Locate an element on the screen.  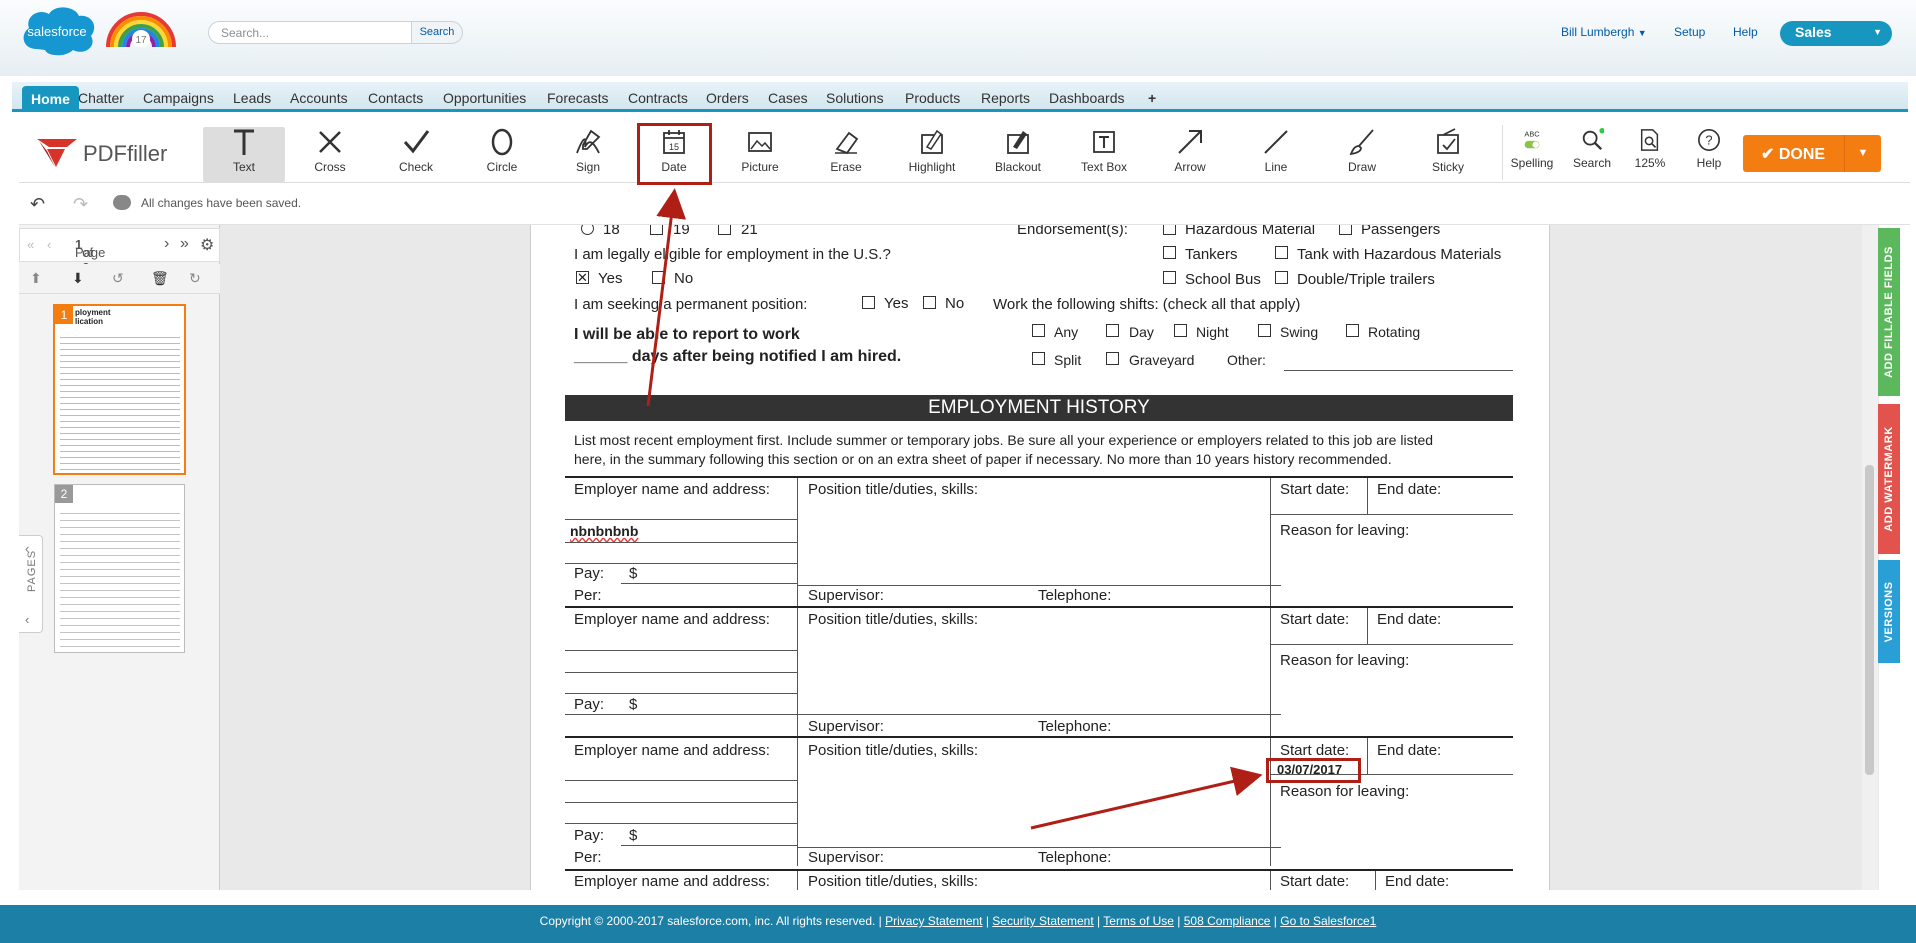
other-field-line is located at coordinates (1398, 370).